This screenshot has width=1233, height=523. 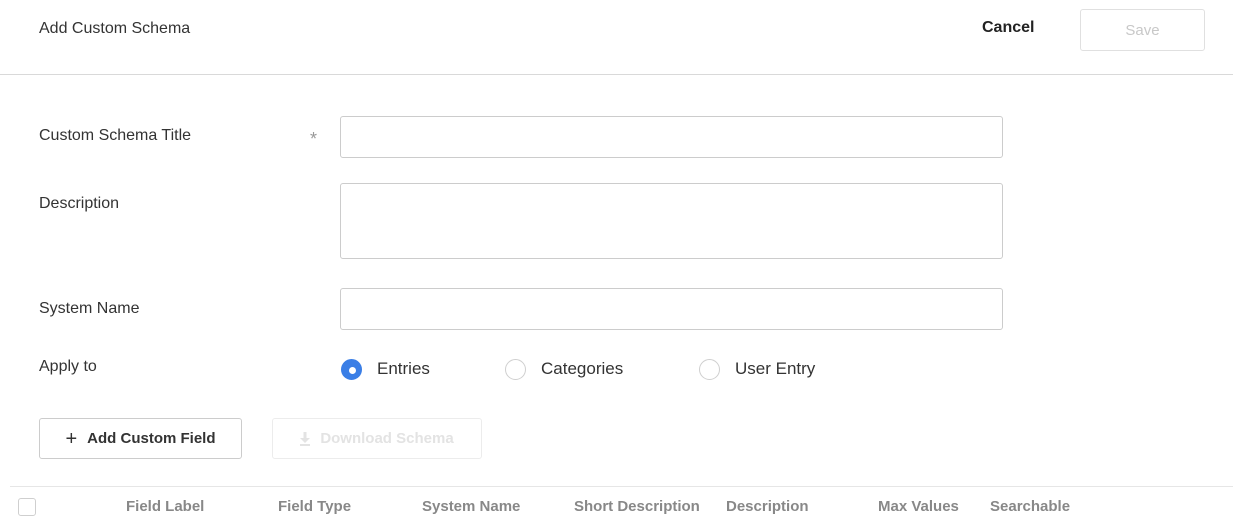 What do you see at coordinates (582, 368) in the screenshot?
I see `radio-label-categories: Categories` at bounding box center [582, 368].